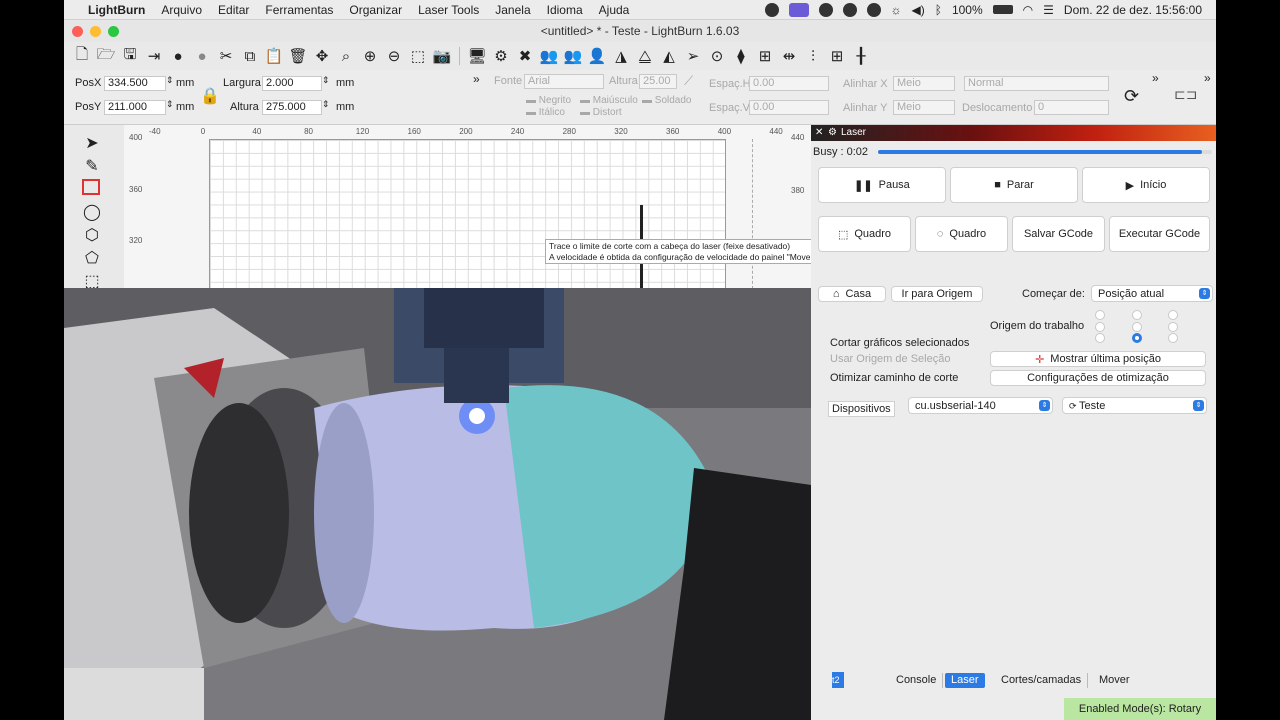  What do you see at coordinates (1185, 94) in the screenshot?
I see `align-tool-icon: ⊏⊐` at bounding box center [1185, 94].